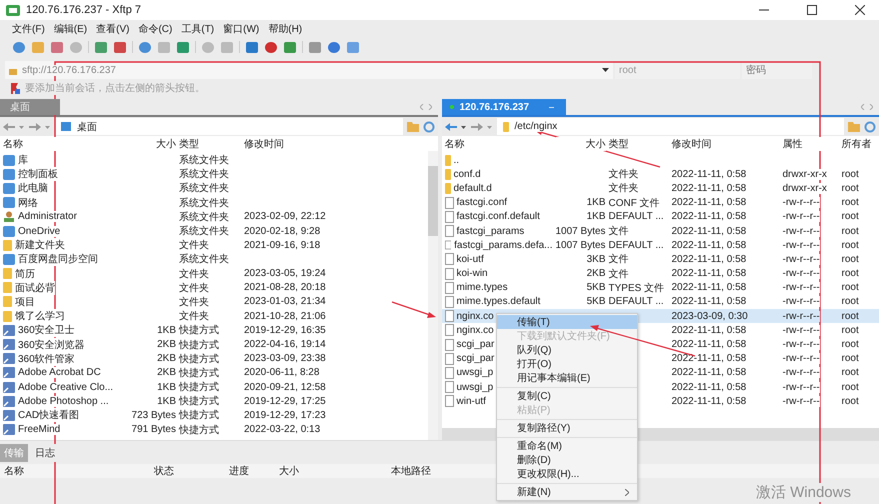  I want to click on column-header: 状态, so click(191, 471).